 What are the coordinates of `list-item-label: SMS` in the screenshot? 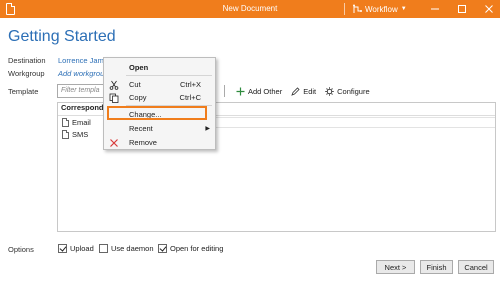 It's located at (80, 134).